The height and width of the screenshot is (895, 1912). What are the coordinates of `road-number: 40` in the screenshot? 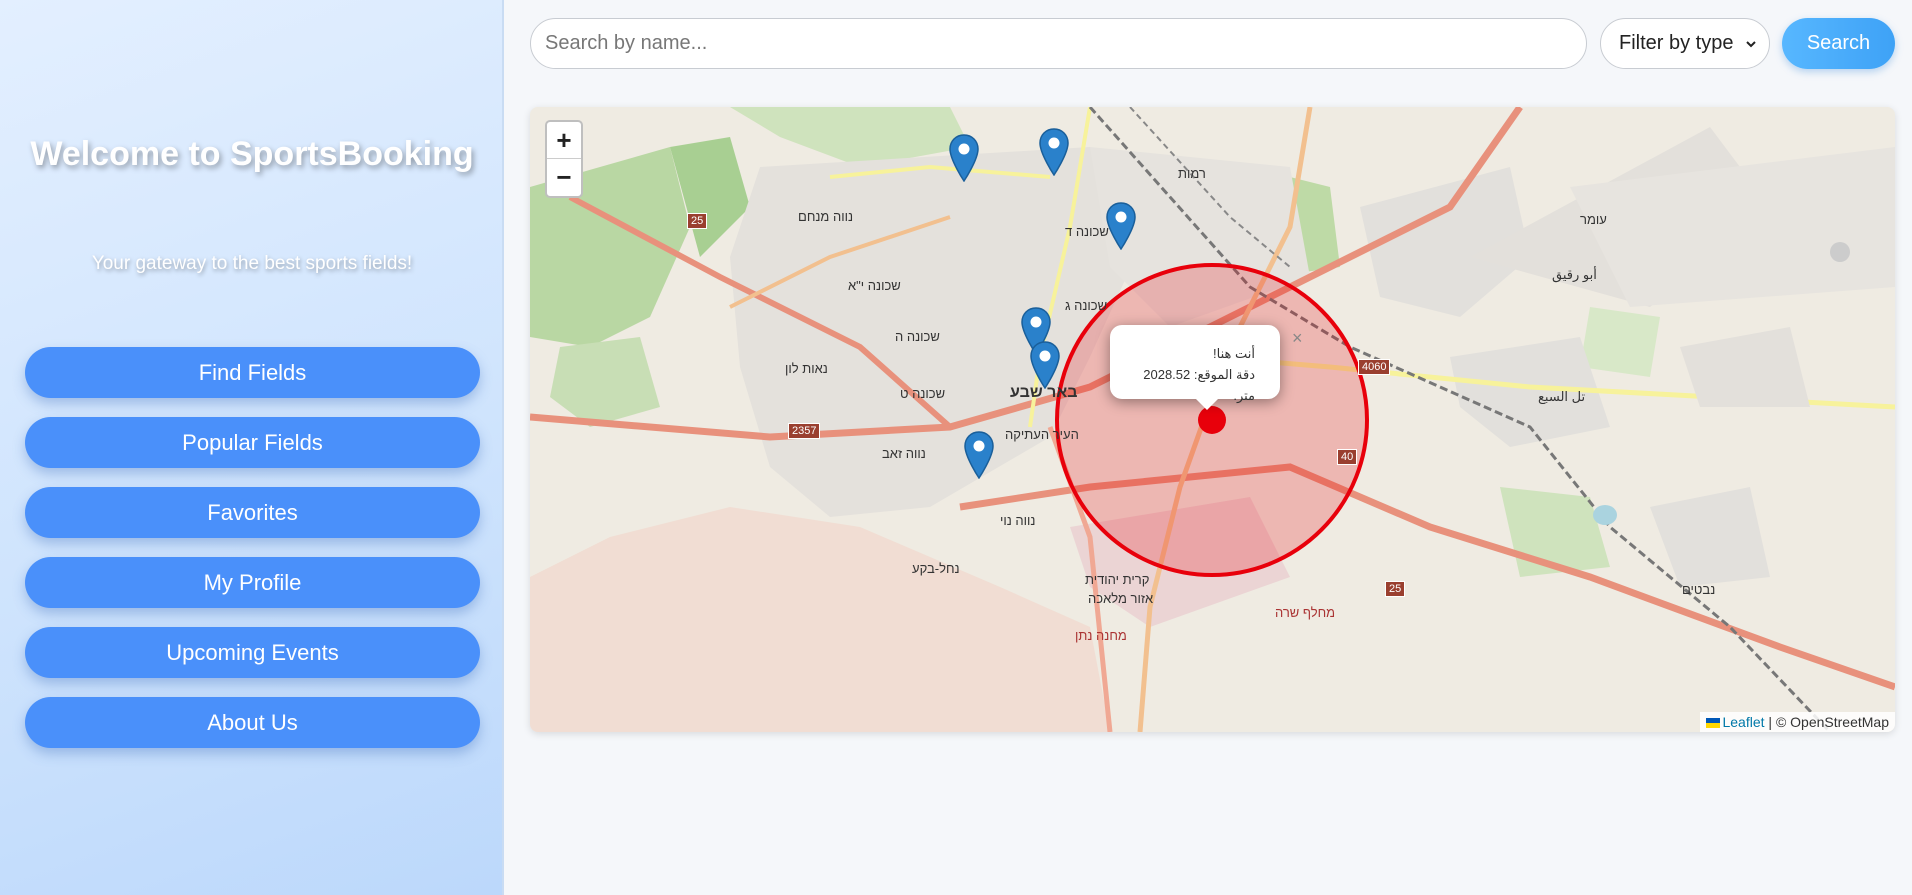 It's located at (1347, 457).